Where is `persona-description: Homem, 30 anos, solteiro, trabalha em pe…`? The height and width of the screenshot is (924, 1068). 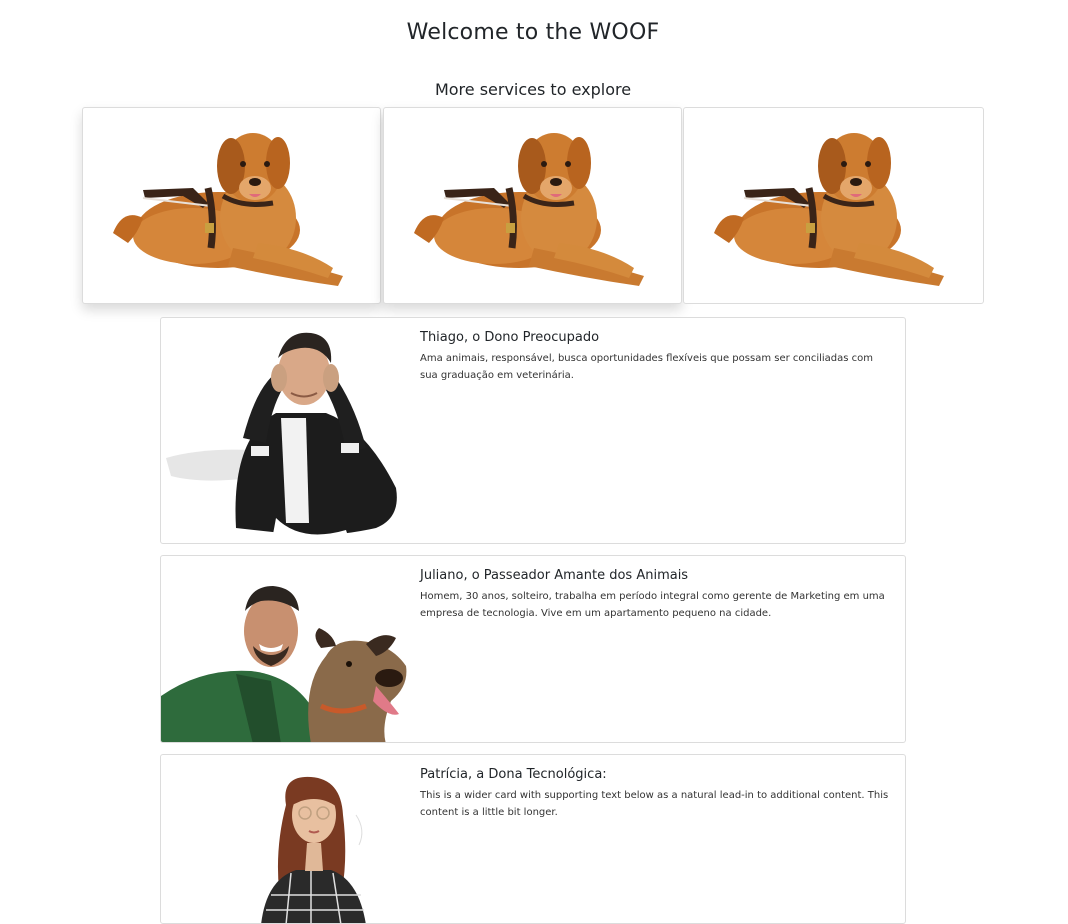
persona-description: Homem, 30 anos, solteiro, trabalha em pe… is located at coordinates (652, 605).